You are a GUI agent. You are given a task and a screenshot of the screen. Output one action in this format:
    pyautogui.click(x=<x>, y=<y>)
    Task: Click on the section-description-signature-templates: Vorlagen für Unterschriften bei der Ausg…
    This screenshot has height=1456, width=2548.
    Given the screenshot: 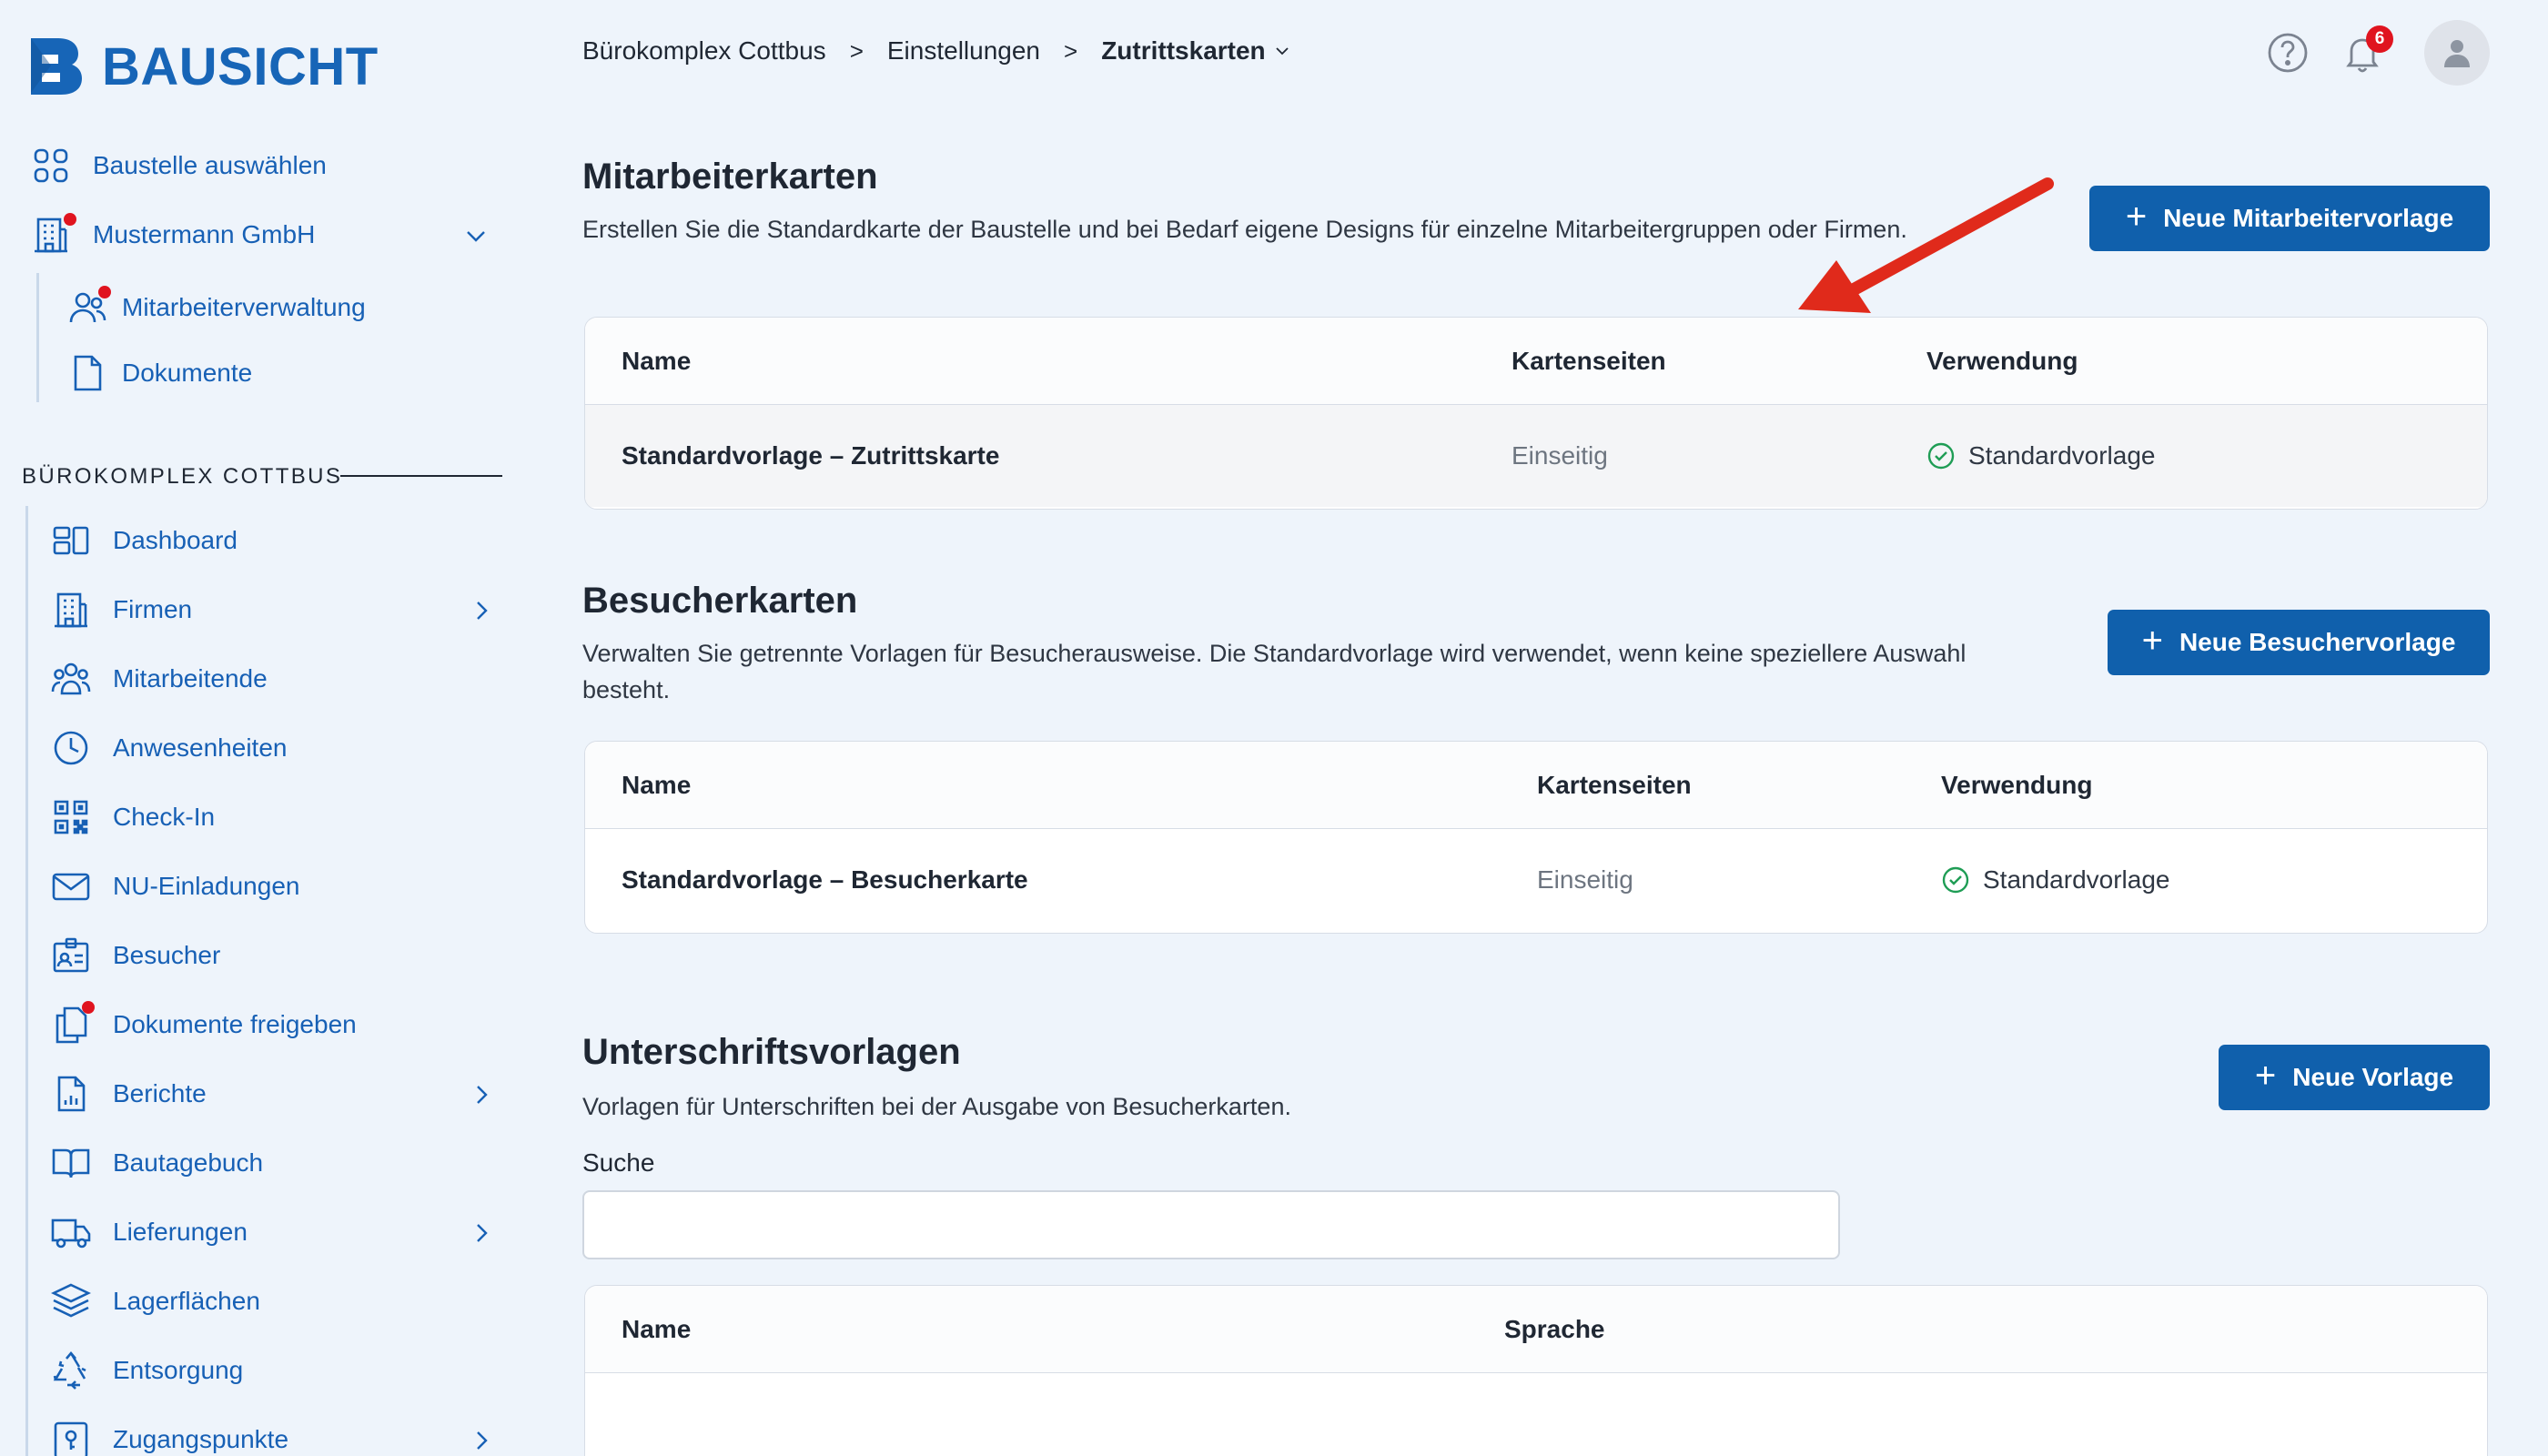 What is the action you would take?
    pyautogui.click(x=937, y=1106)
    